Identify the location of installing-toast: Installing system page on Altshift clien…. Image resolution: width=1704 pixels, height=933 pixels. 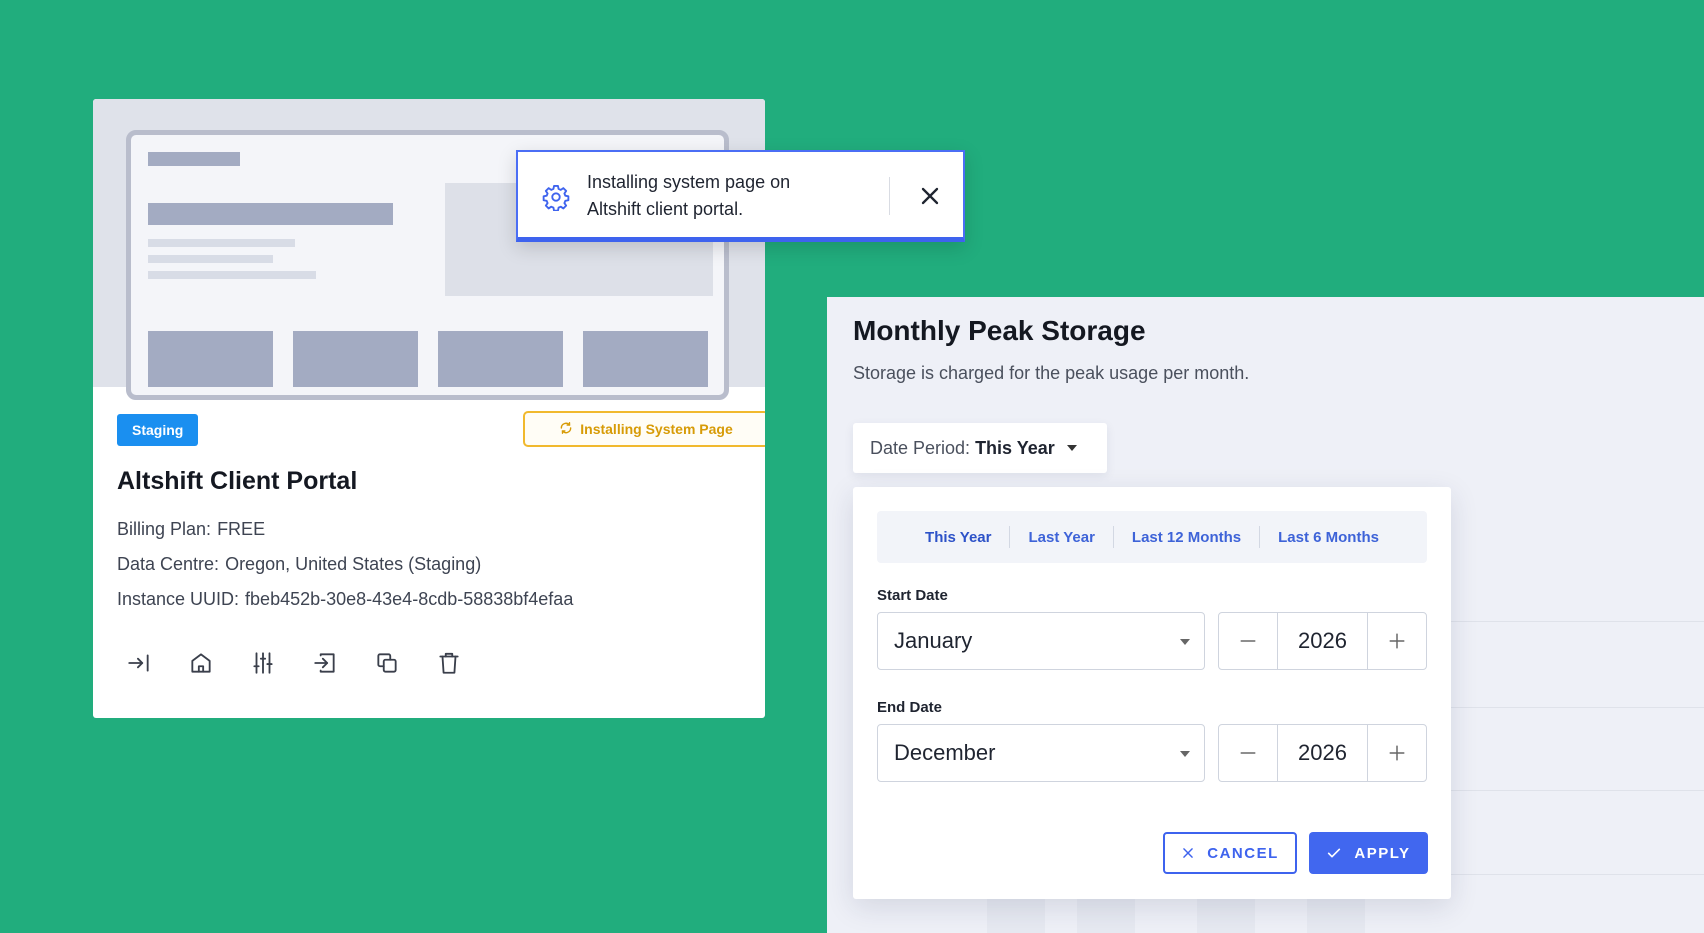
(740, 196).